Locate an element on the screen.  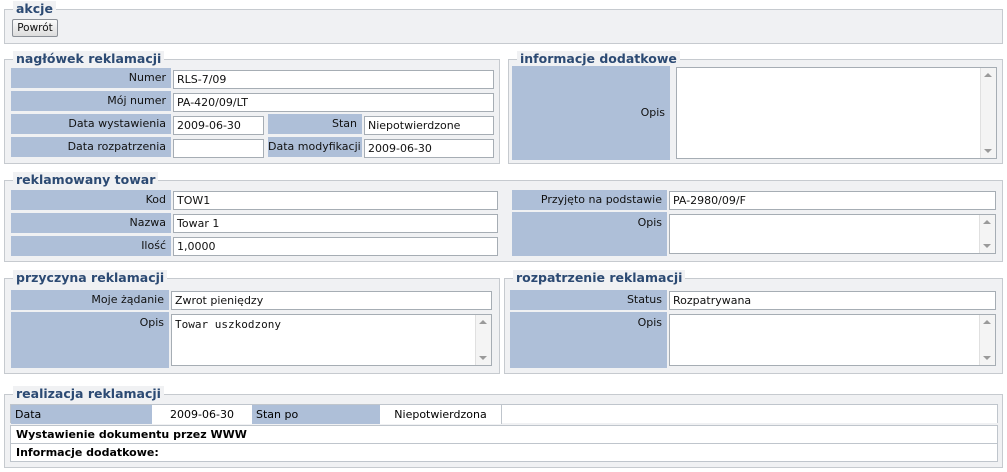
kod-field: TOW1 is located at coordinates (335, 200).